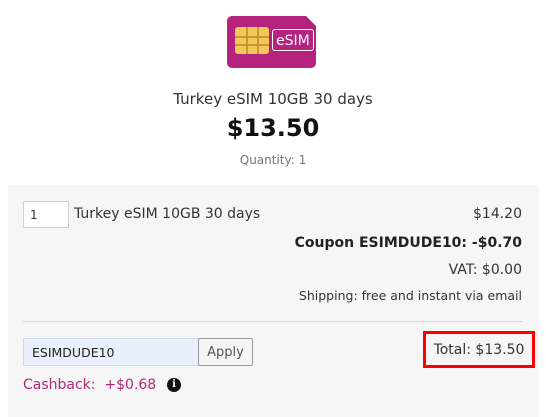 This screenshot has height=417, width=546. What do you see at coordinates (311, 21) in the screenshot?
I see `card-notch` at bounding box center [311, 21].